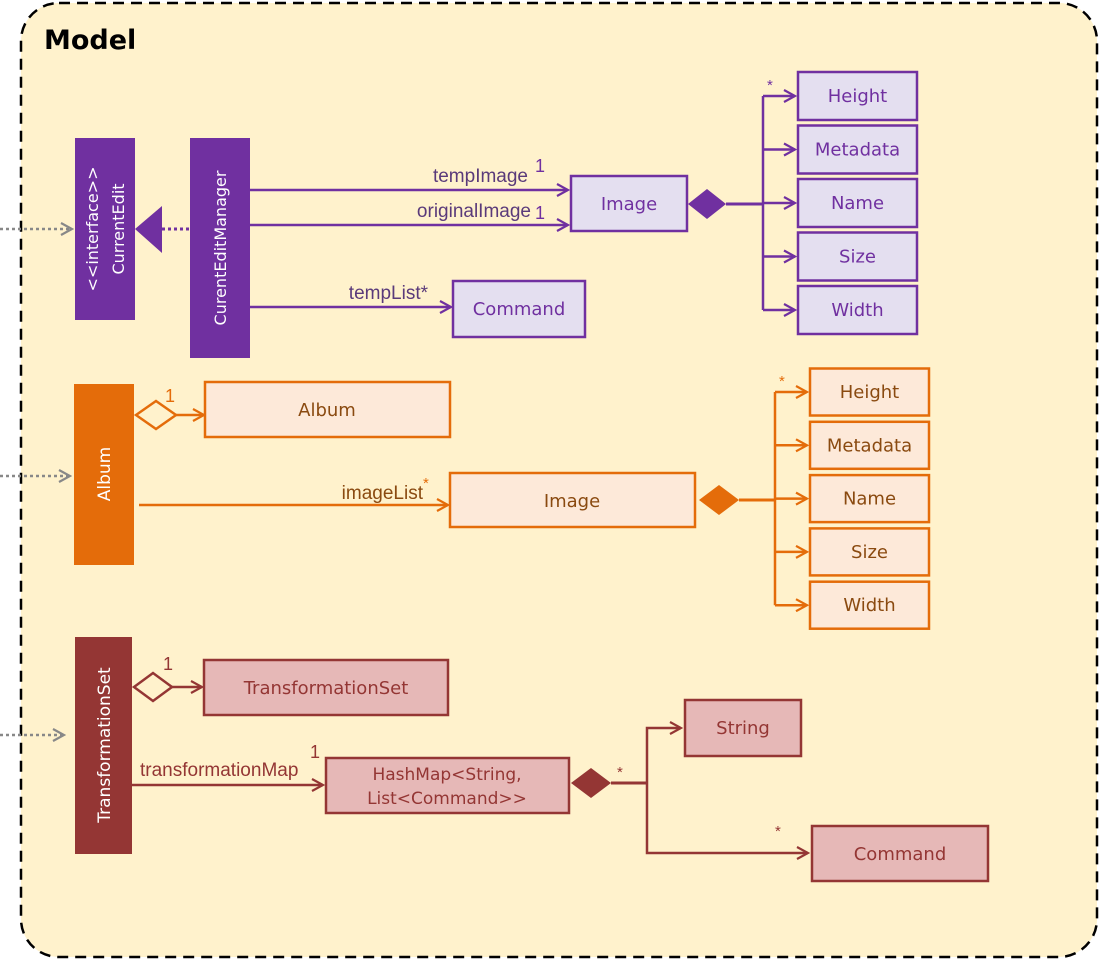 The image size is (1100, 960). I want to click on assoc-image-list-multiplicity: *, so click(426, 483).